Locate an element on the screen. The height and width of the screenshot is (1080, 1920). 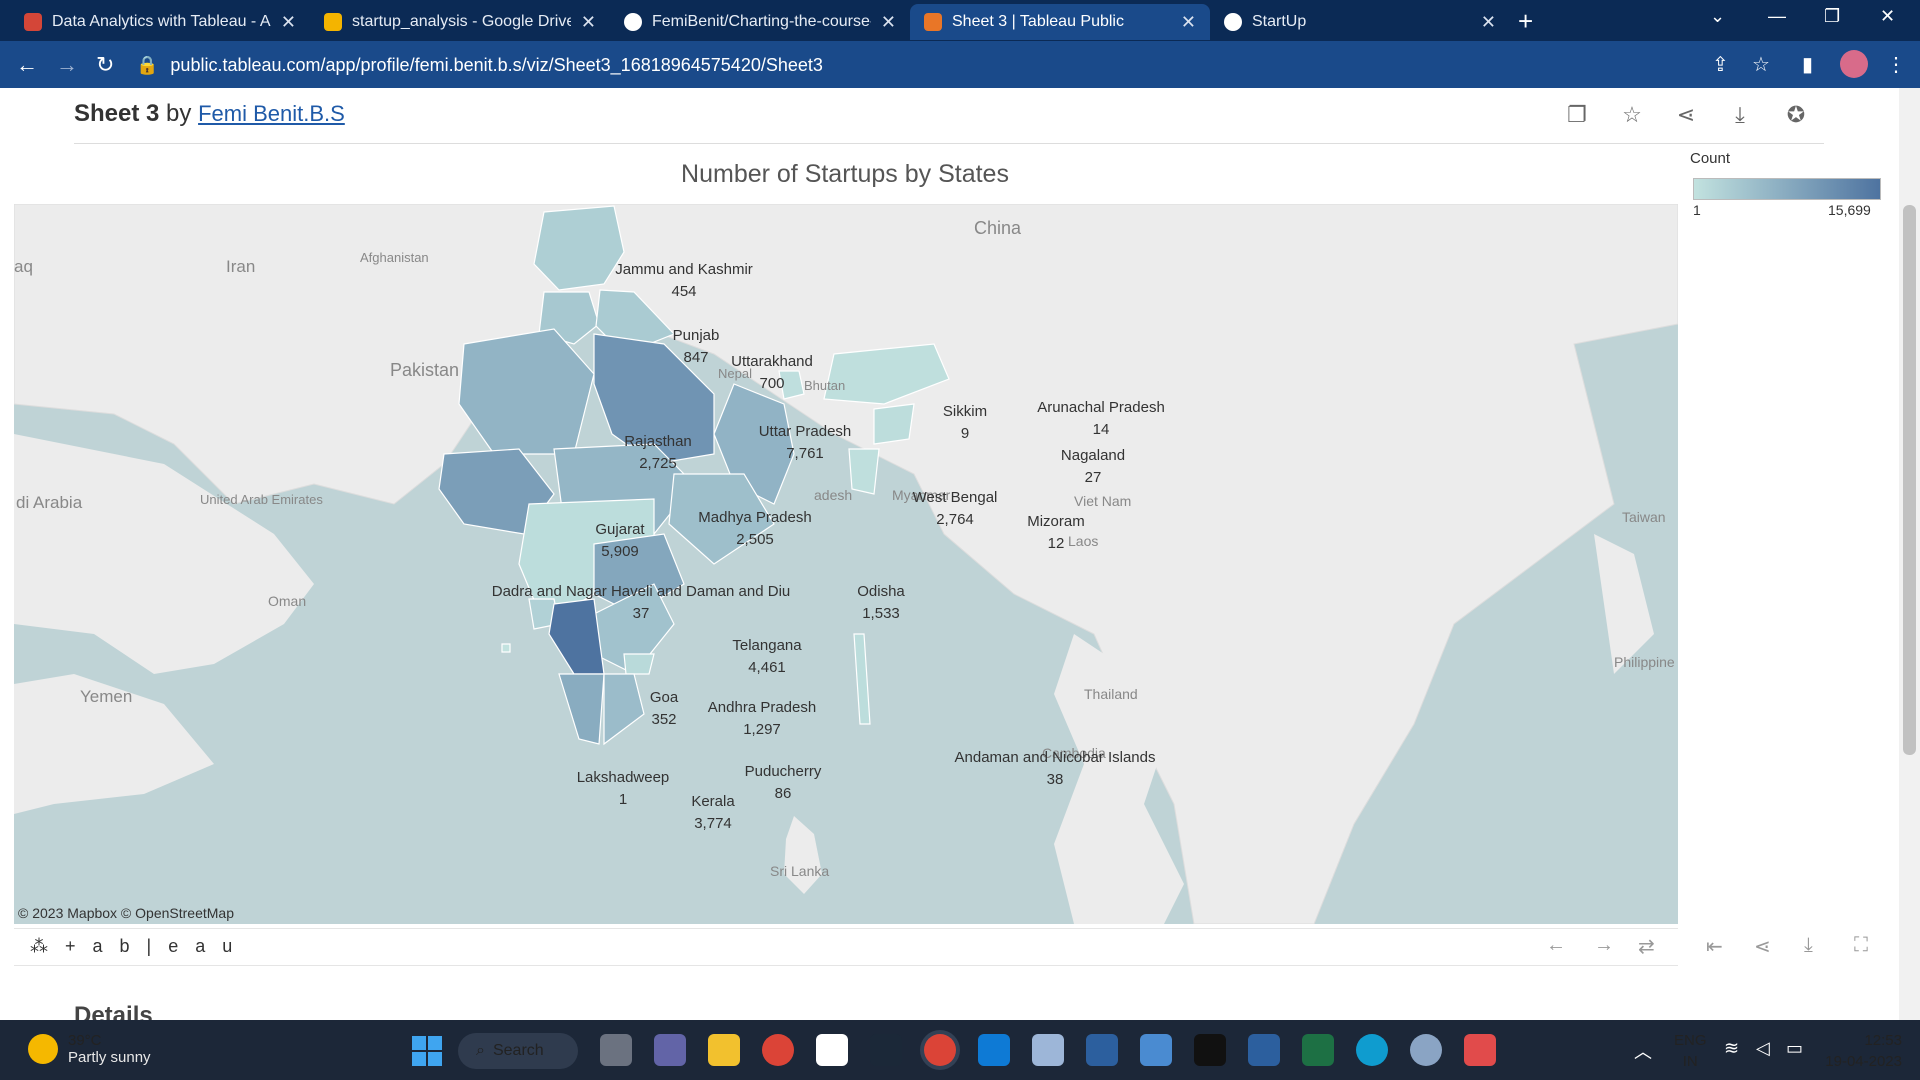
forward-icon: → is located at coordinates (67, 65).